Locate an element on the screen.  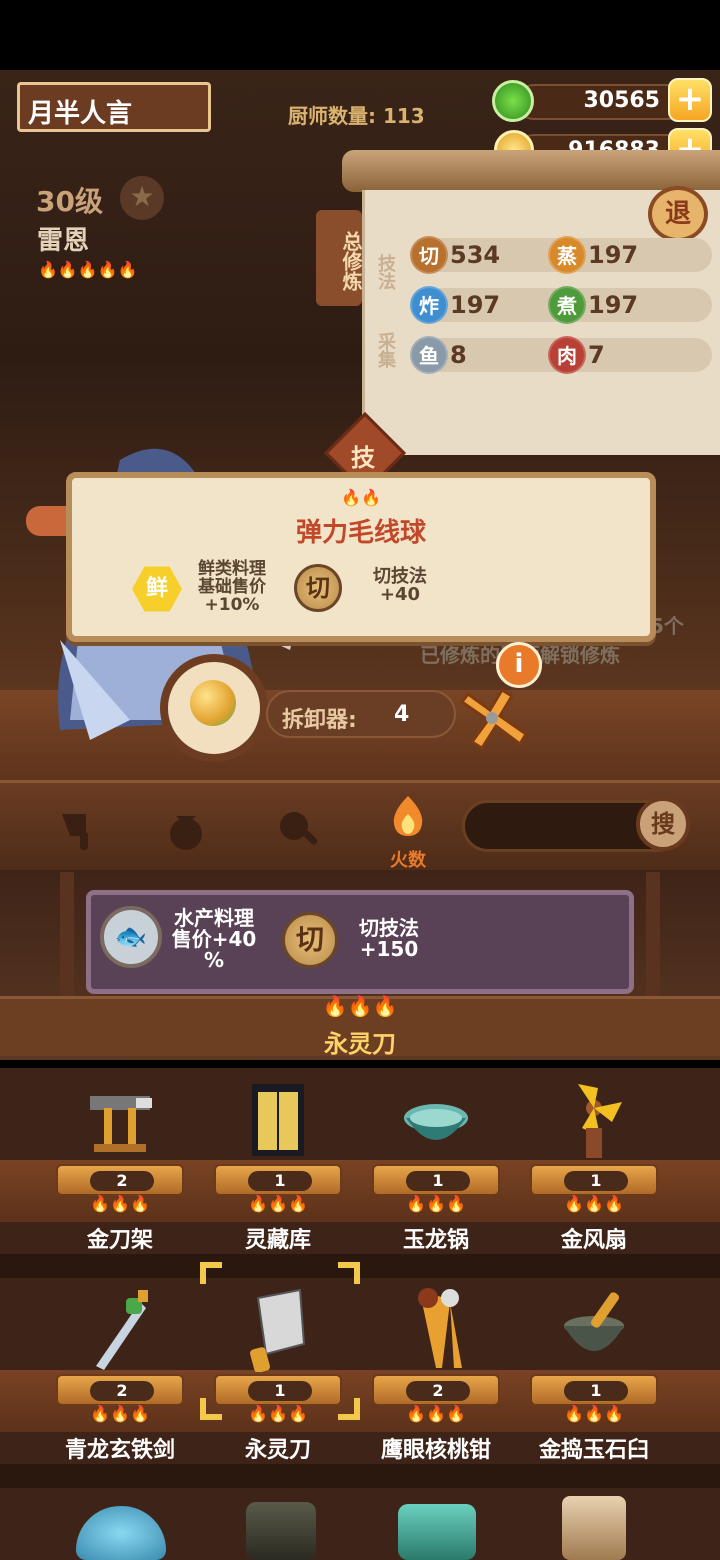
item-name: 金捣玉石臼 is located at coordinates (593, 1450).